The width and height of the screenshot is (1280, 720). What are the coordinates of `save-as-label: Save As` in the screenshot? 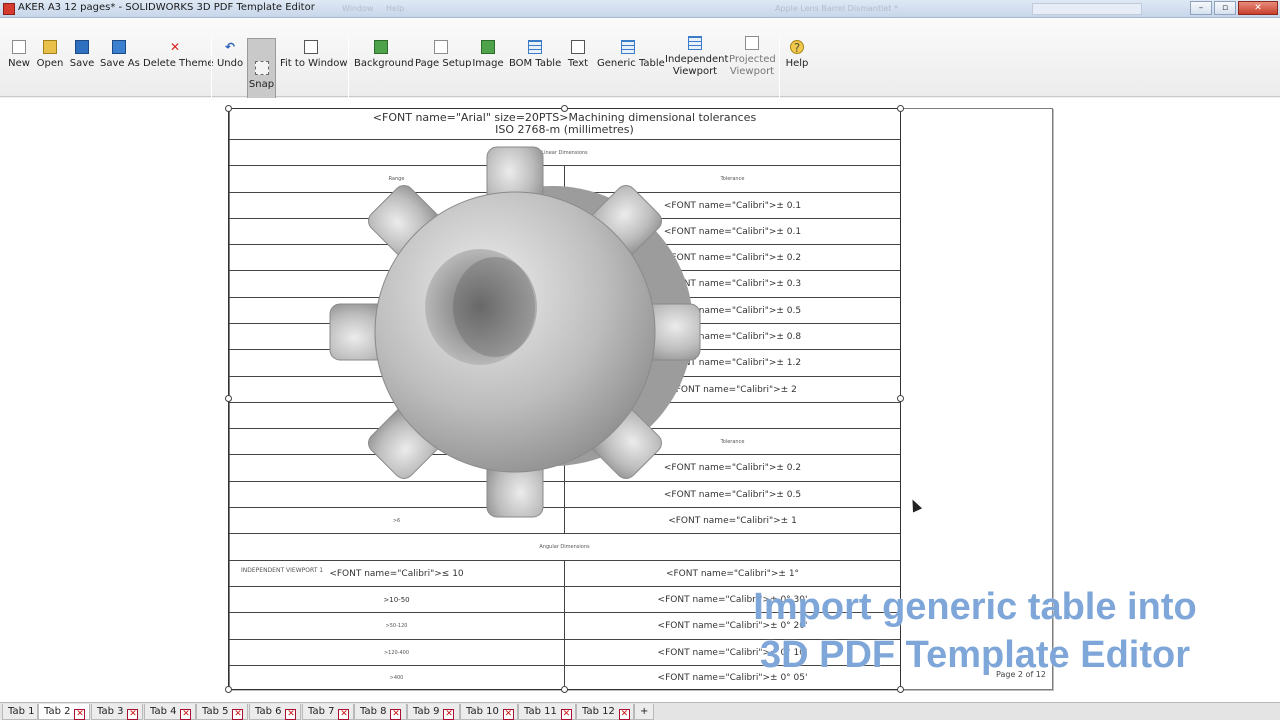 It's located at (120, 63).